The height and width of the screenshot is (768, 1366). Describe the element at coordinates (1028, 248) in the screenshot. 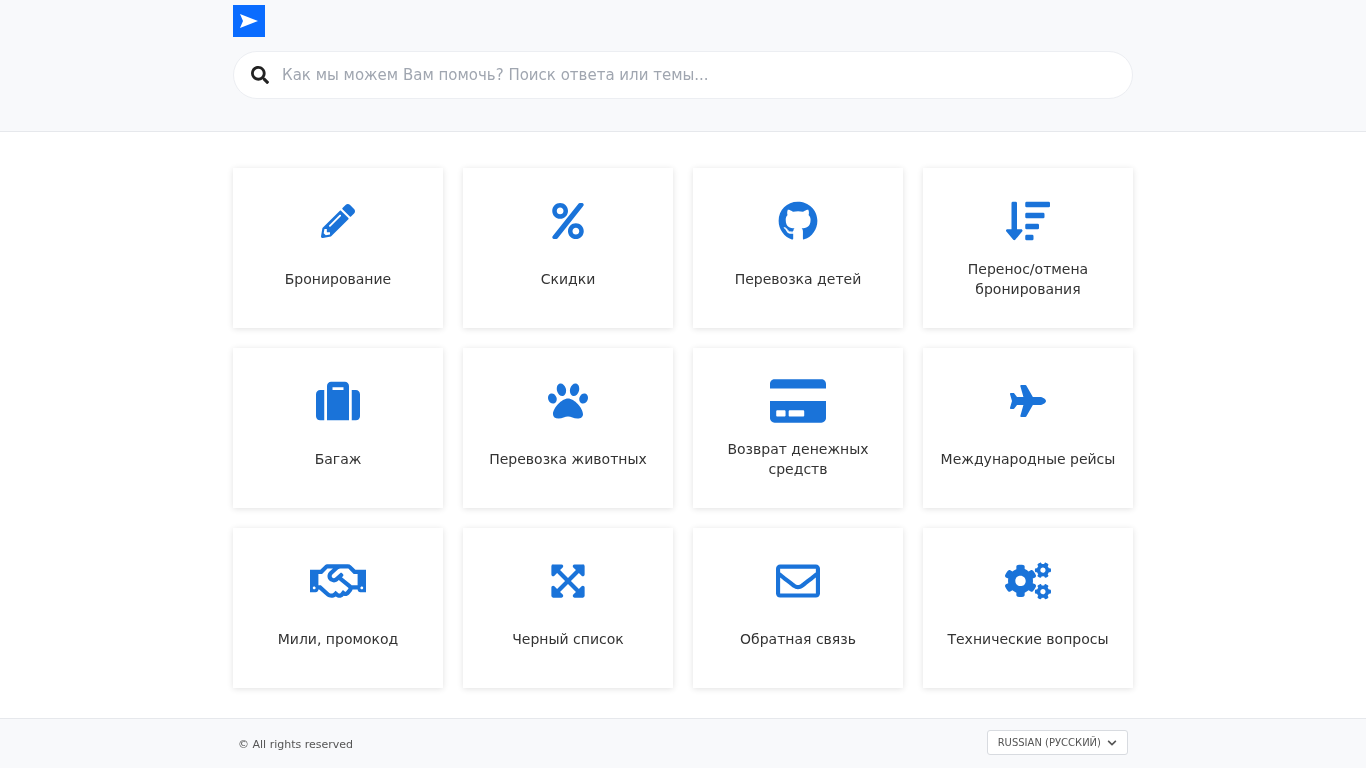

I see `category-card: Перенос/отмена бронирования` at that location.